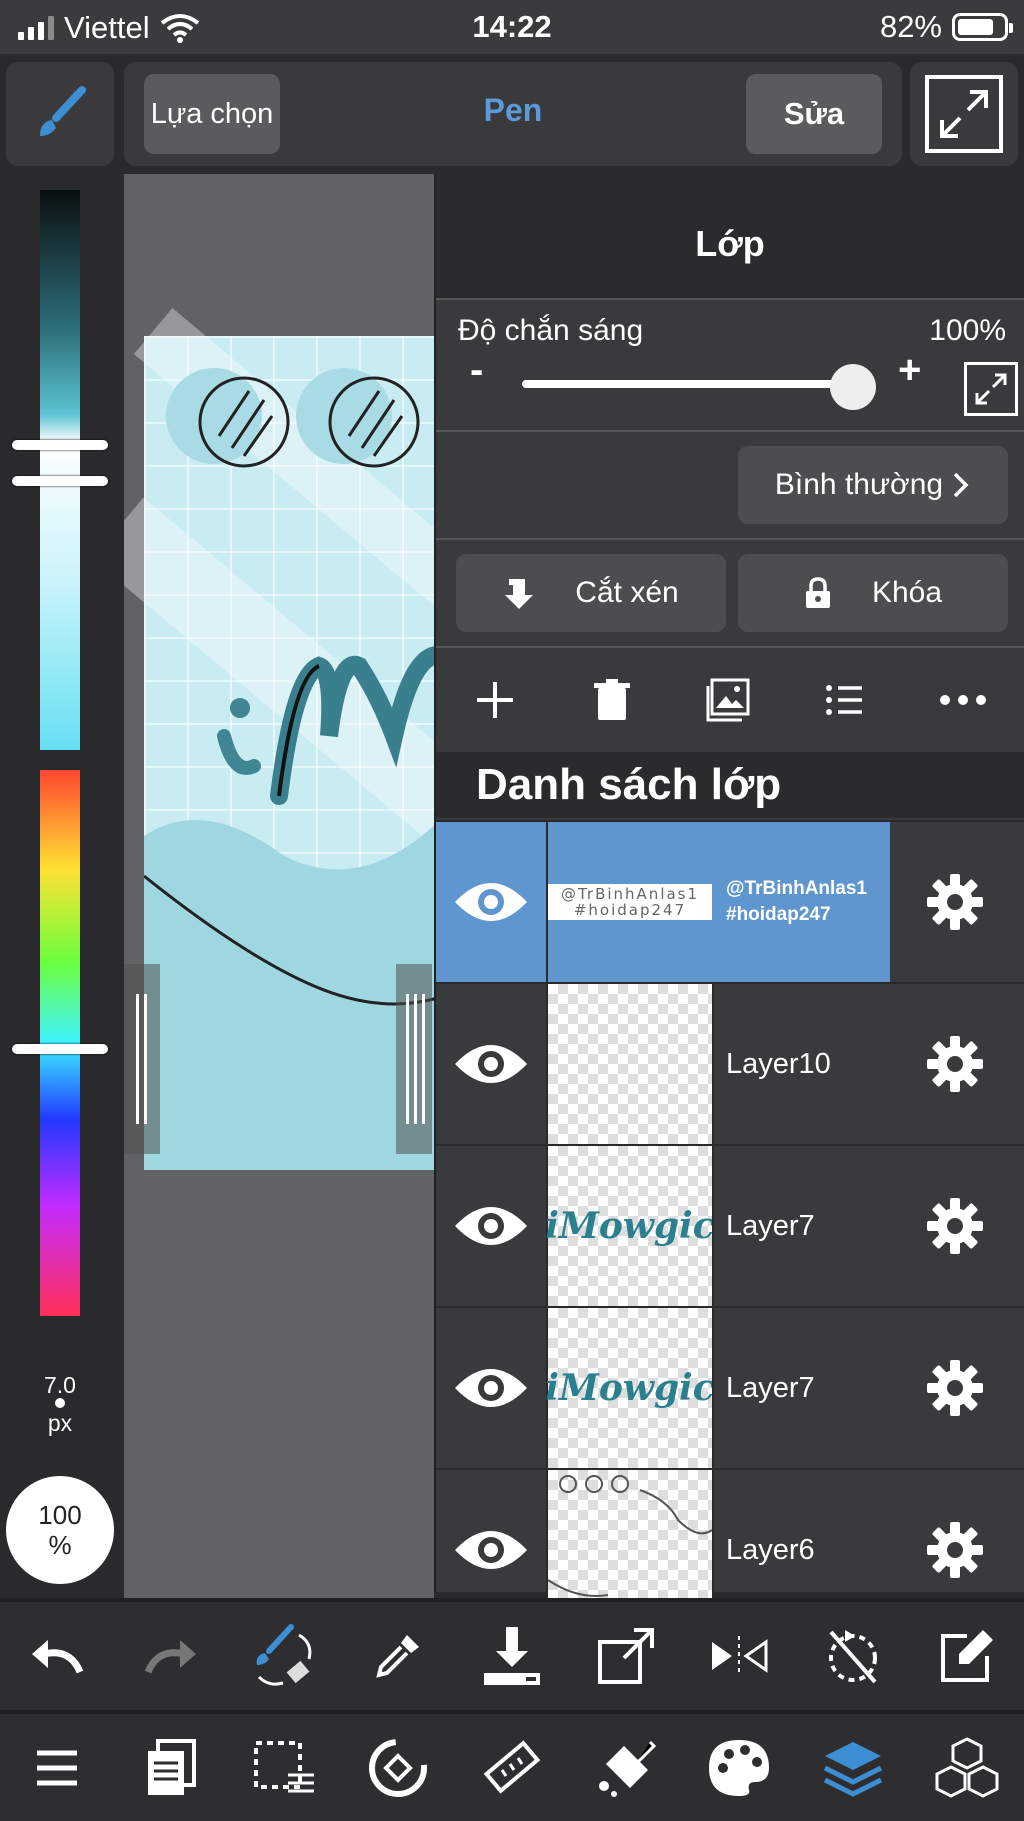 This screenshot has width=1024, height=1821. I want to click on mode-bar: Lựa chọn Pen Sửa, so click(513, 114).